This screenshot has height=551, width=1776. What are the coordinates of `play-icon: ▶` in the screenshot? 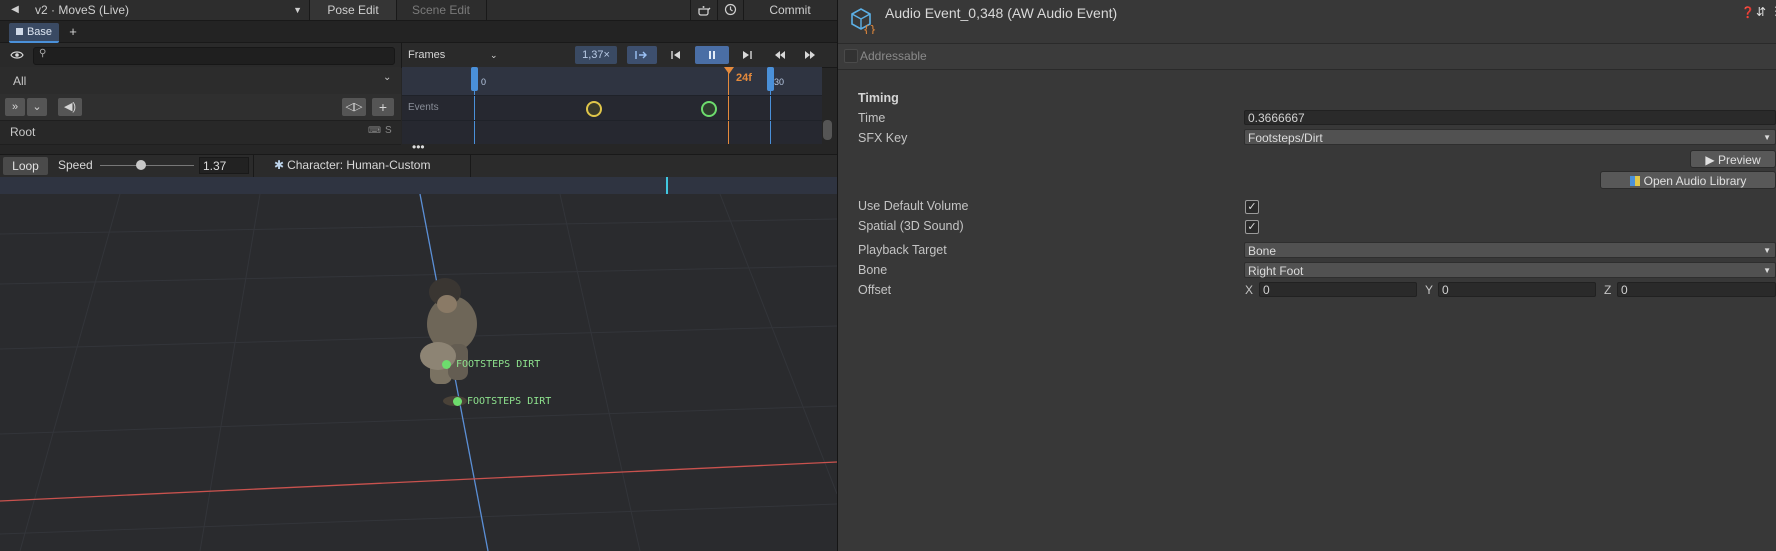 It's located at (1711, 160).